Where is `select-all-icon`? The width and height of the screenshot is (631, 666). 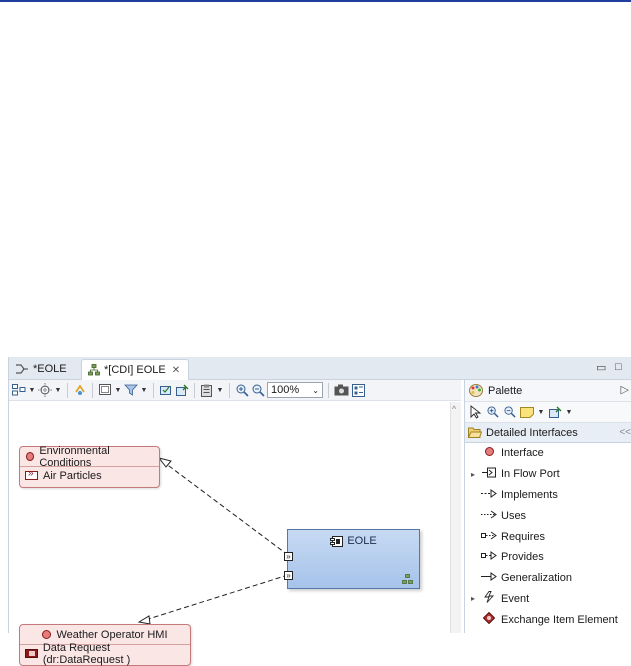 select-all-icon is located at coordinates (166, 390).